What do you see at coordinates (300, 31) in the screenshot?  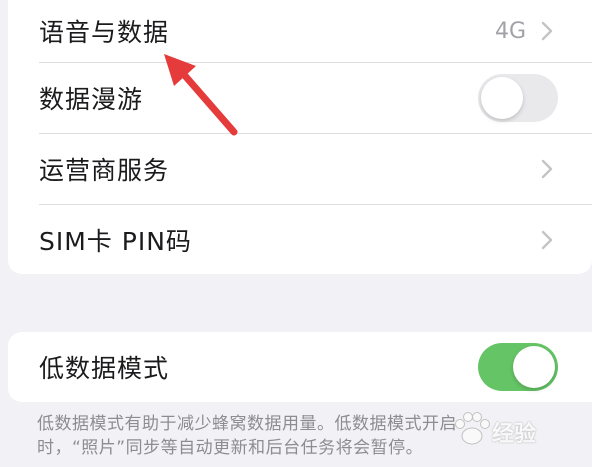 I see `voice-and-data-row: 语音与数据 4G` at bounding box center [300, 31].